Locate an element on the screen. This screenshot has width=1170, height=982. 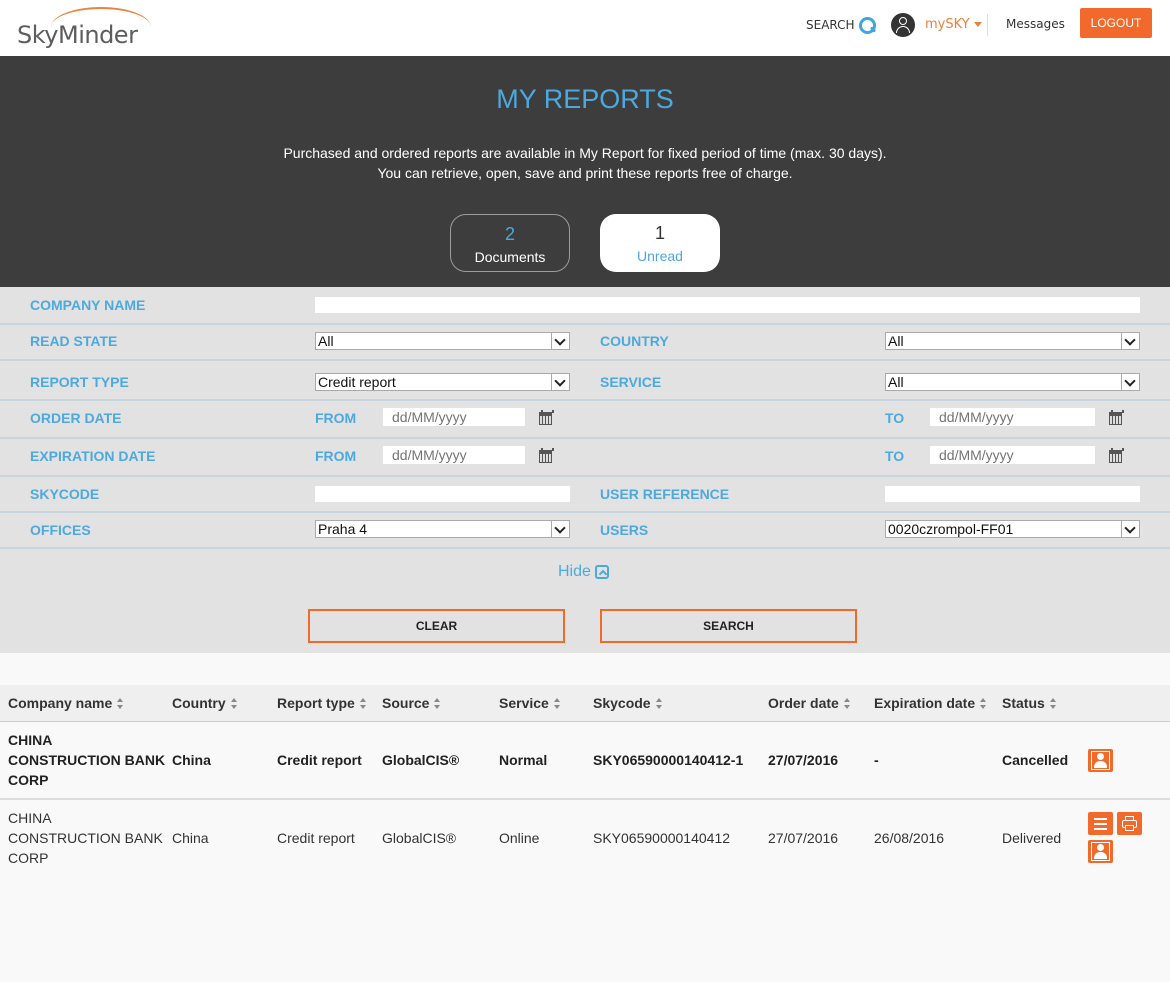
cell-expiration-date: - is located at coordinates (876, 760).